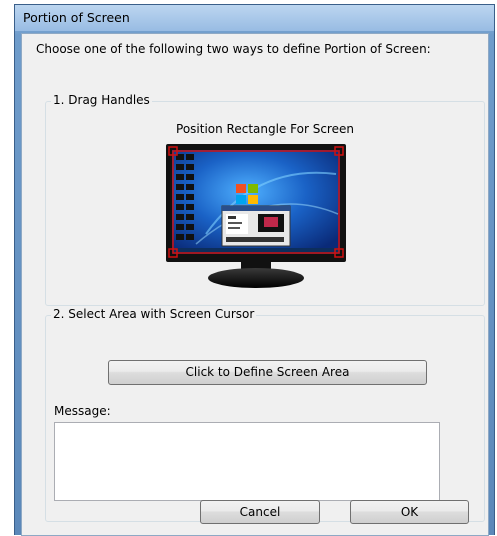 The width and height of the screenshot is (497, 536). What do you see at coordinates (409, 512) in the screenshot?
I see `ok-button: OK` at bounding box center [409, 512].